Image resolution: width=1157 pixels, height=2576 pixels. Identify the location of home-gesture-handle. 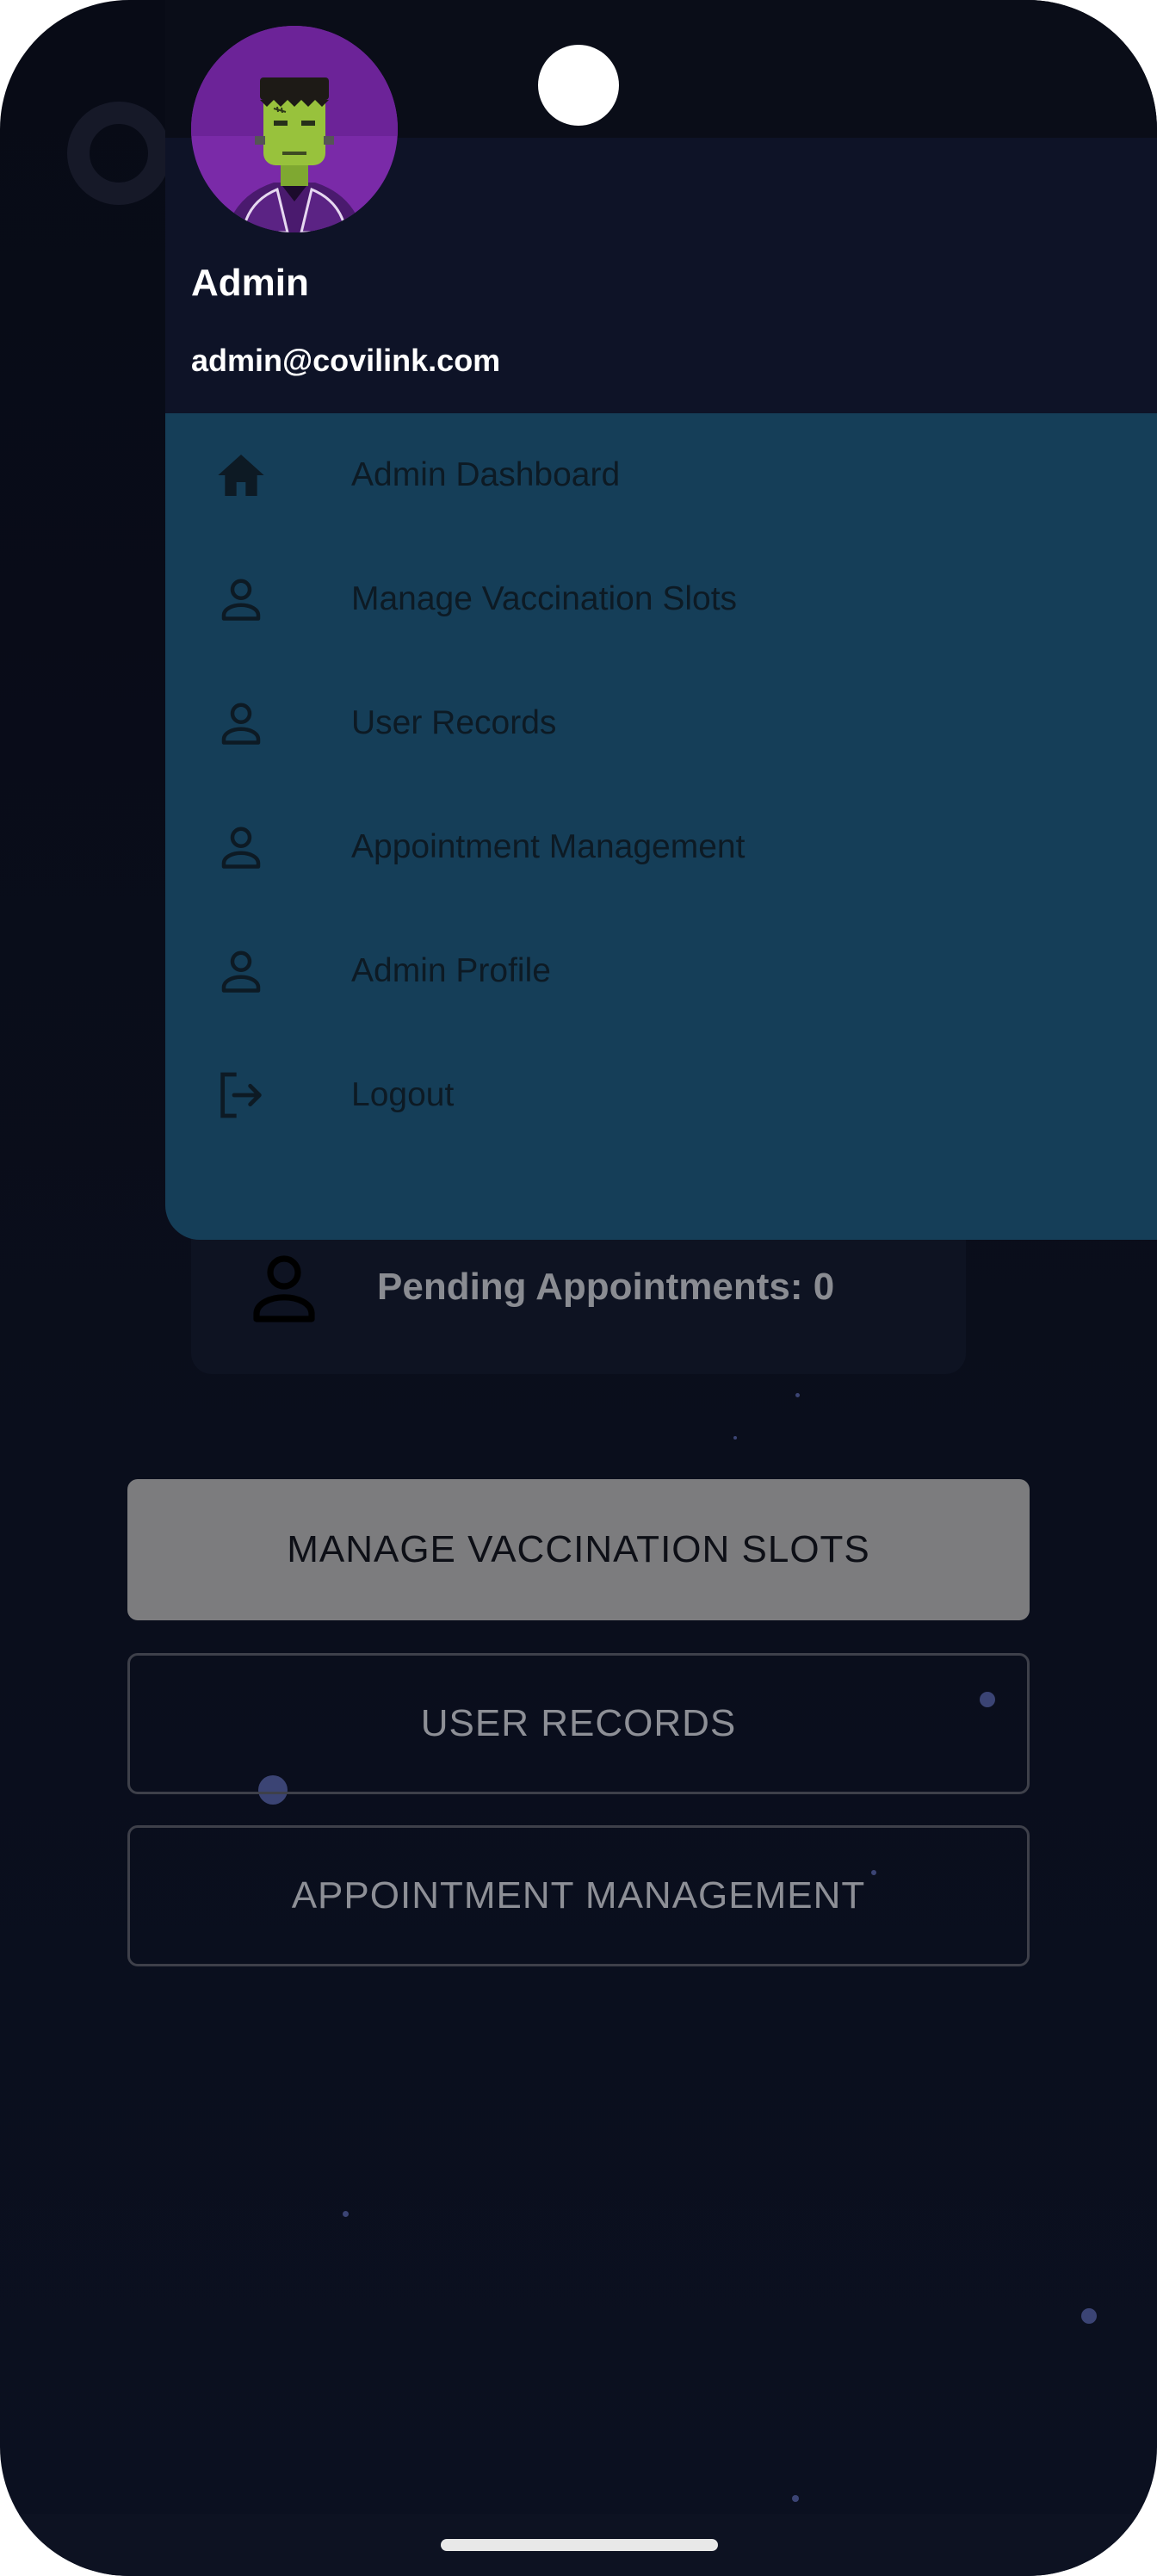
(579, 2545).